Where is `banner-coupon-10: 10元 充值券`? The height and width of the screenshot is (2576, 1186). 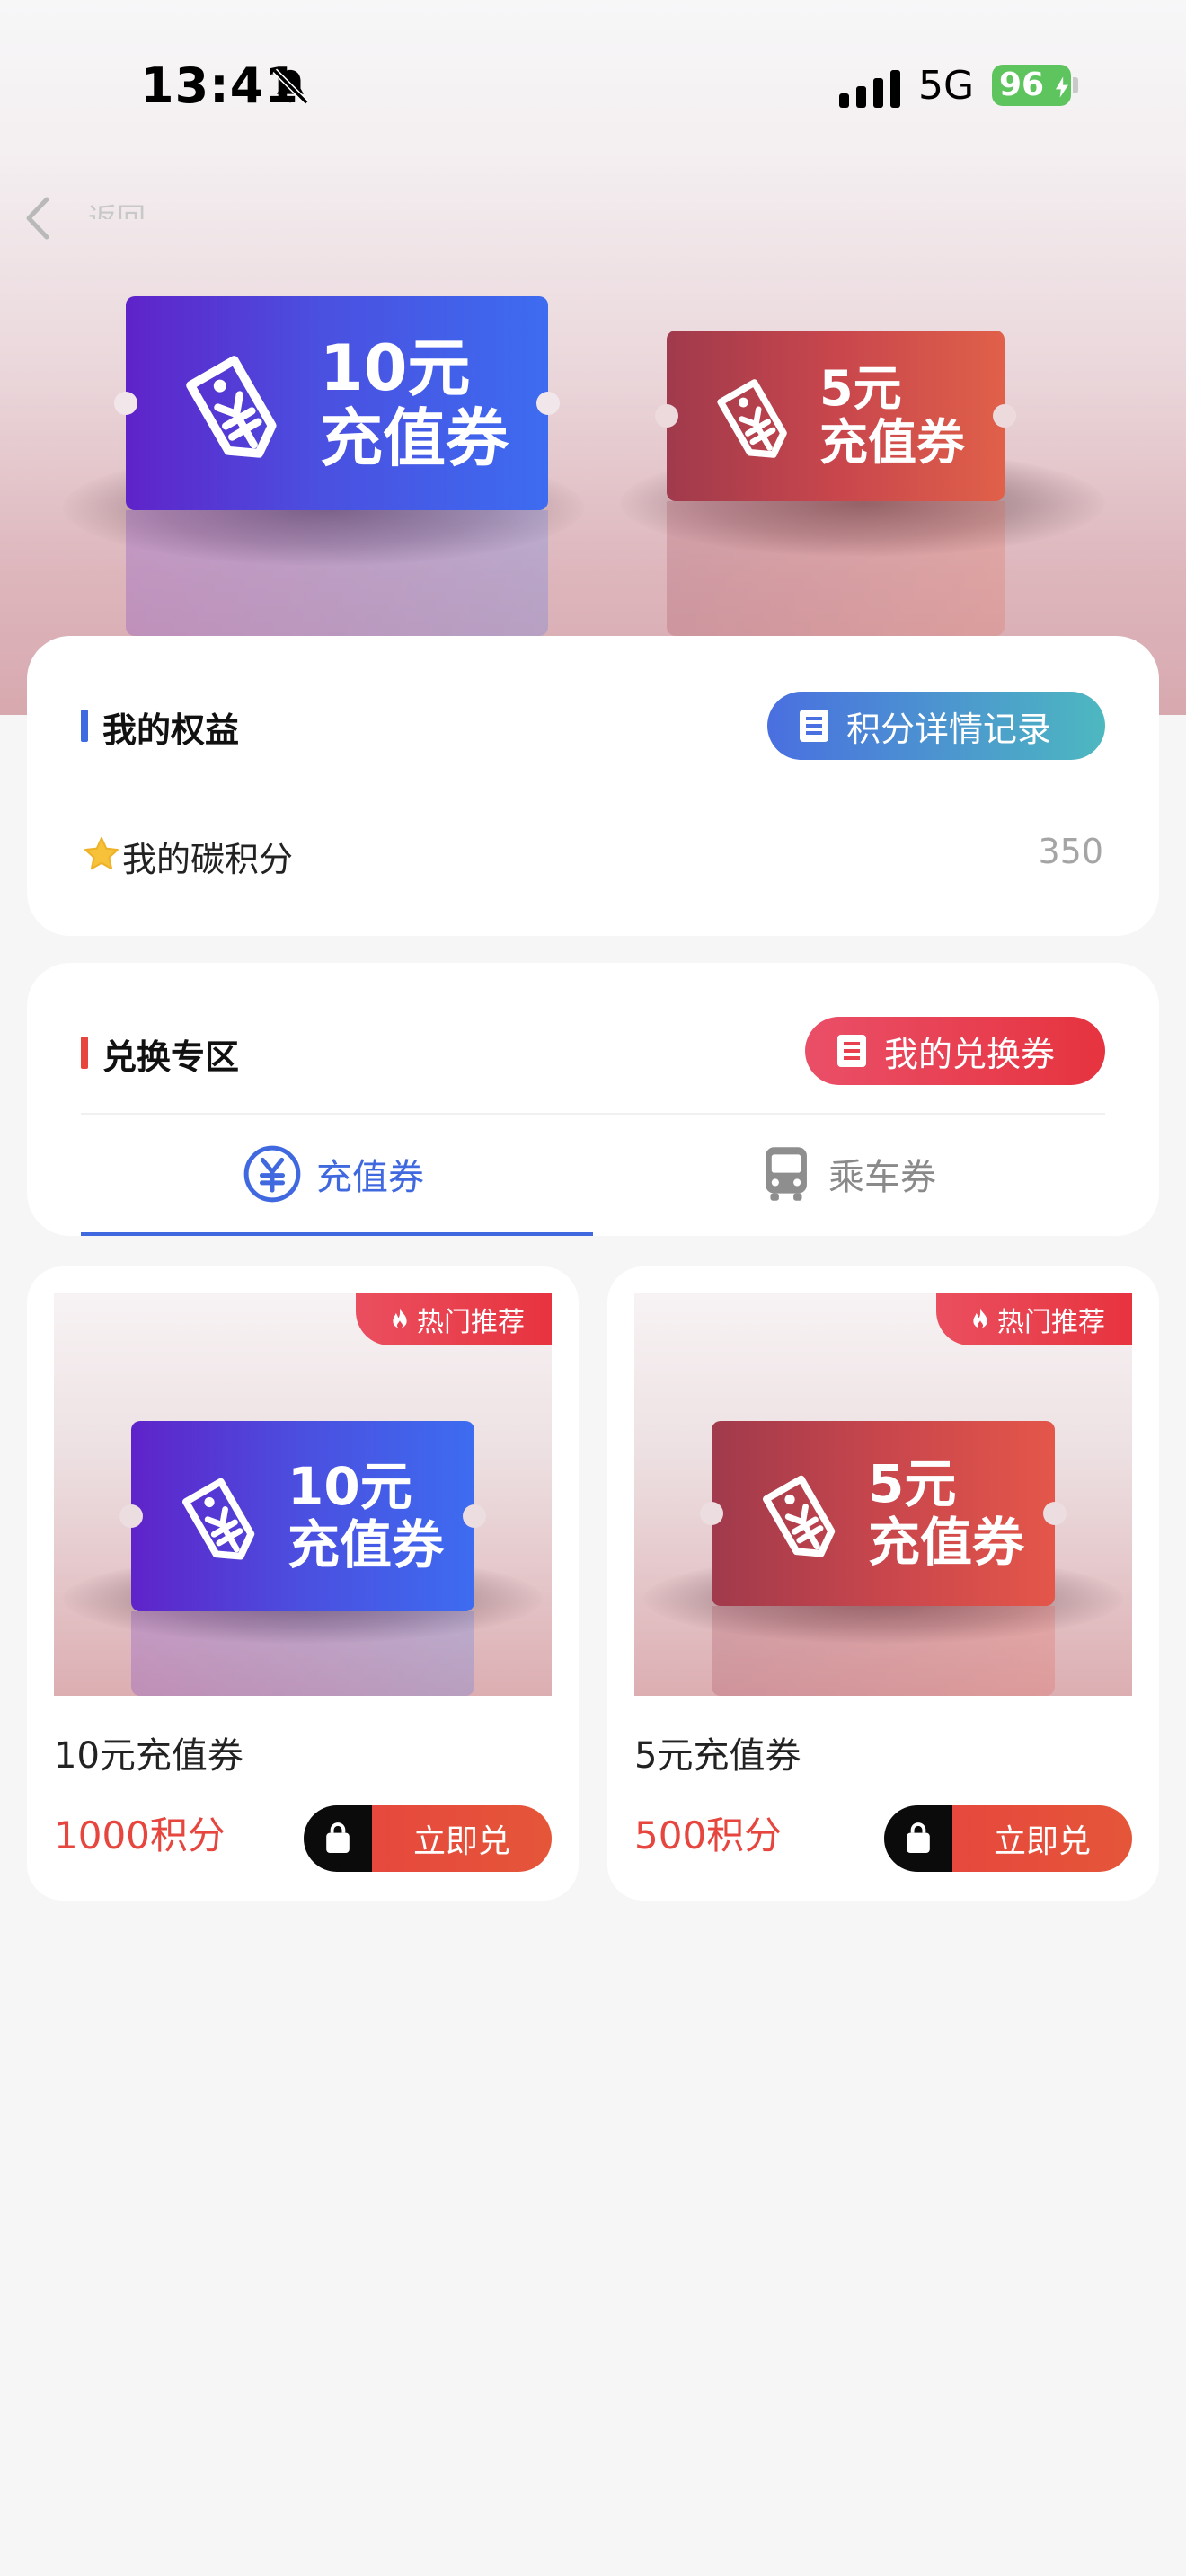 banner-coupon-10: 10元 充值券 is located at coordinates (337, 403).